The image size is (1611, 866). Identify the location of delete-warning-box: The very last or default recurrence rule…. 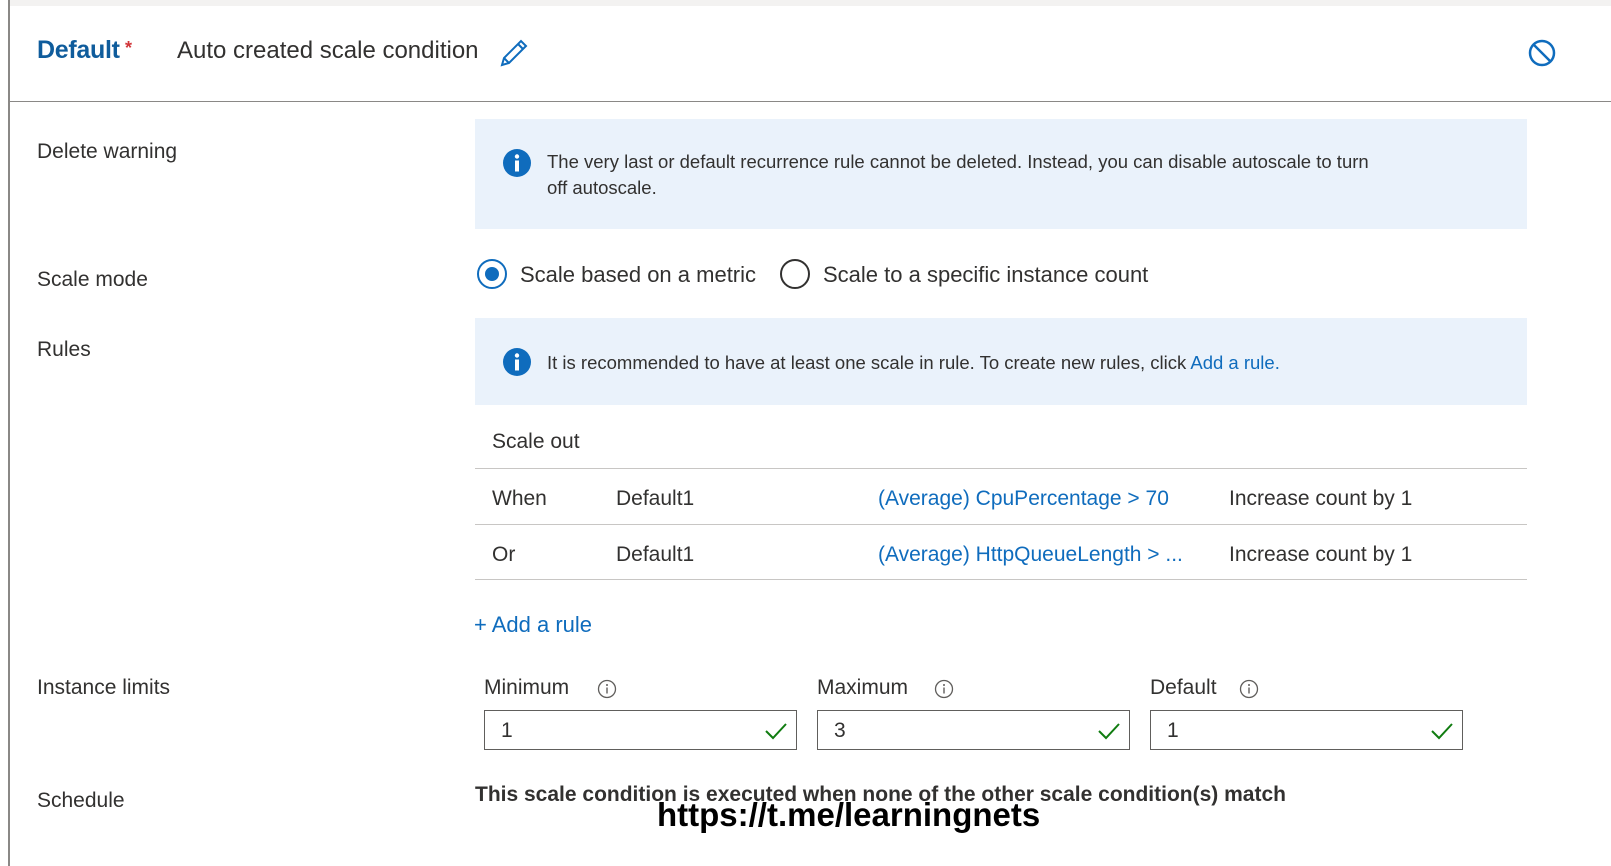
(1001, 174).